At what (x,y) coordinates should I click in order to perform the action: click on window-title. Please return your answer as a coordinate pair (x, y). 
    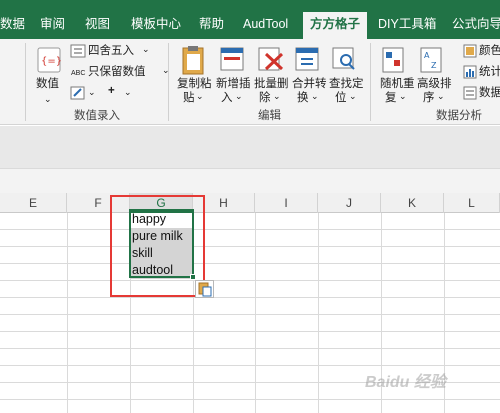
    Looking at the image, I should click on (297, 4).